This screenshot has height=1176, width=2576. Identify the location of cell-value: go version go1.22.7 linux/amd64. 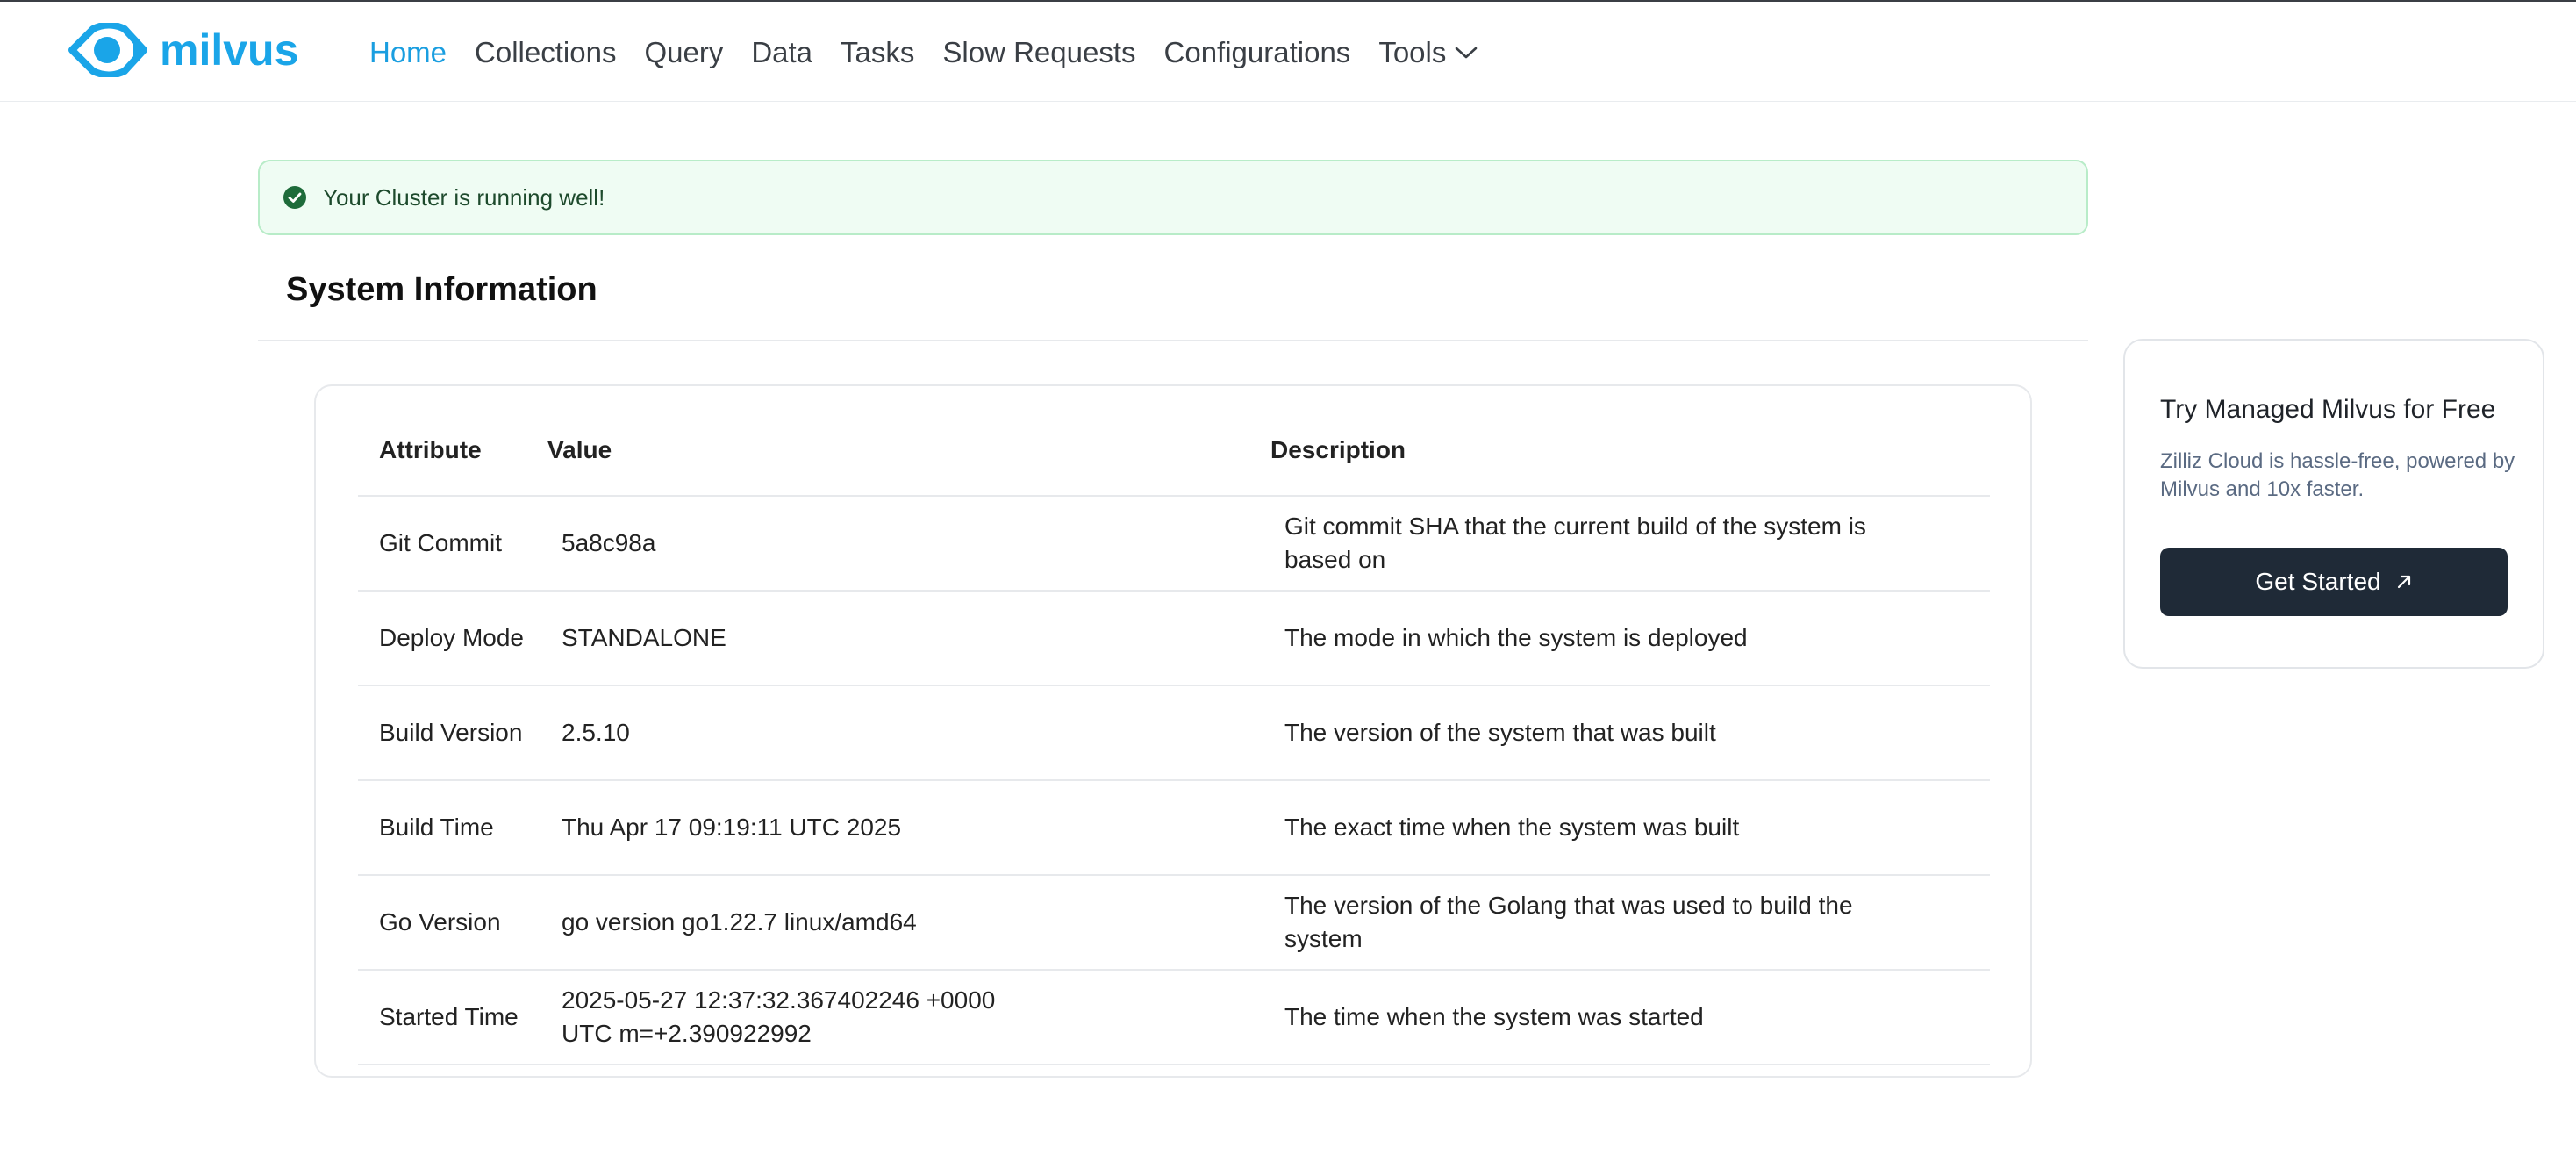
(908, 923).